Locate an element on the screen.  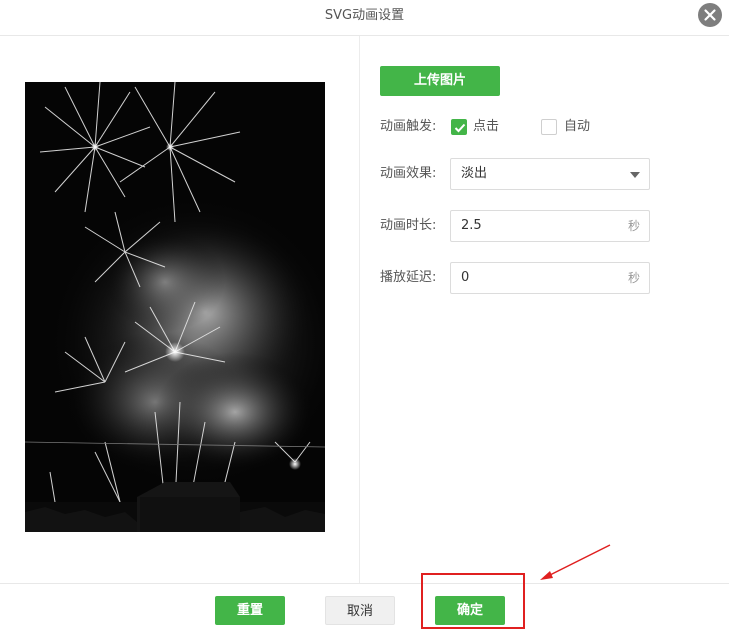
chevron-down-icon is located at coordinates (635, 175).